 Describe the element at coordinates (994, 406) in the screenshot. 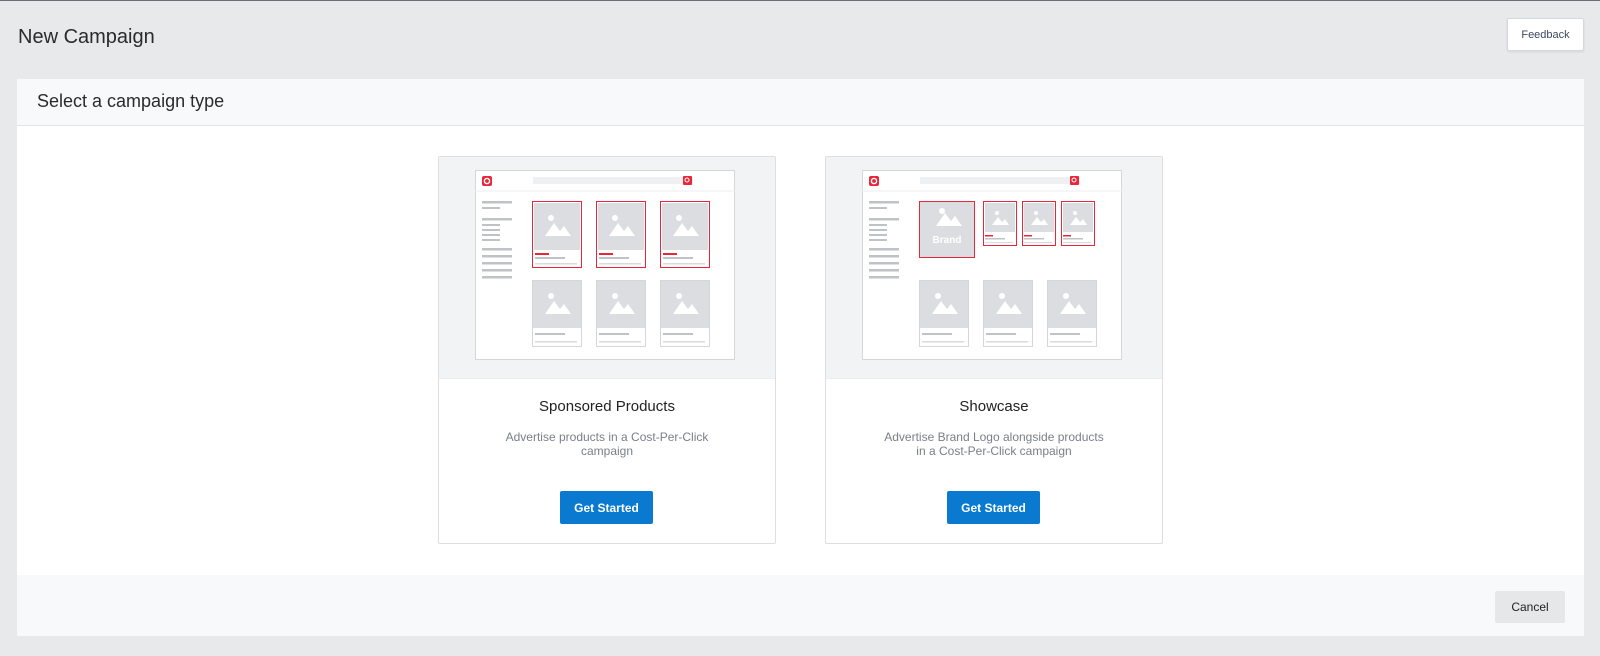

I see `card-title: Showcase` at that location.